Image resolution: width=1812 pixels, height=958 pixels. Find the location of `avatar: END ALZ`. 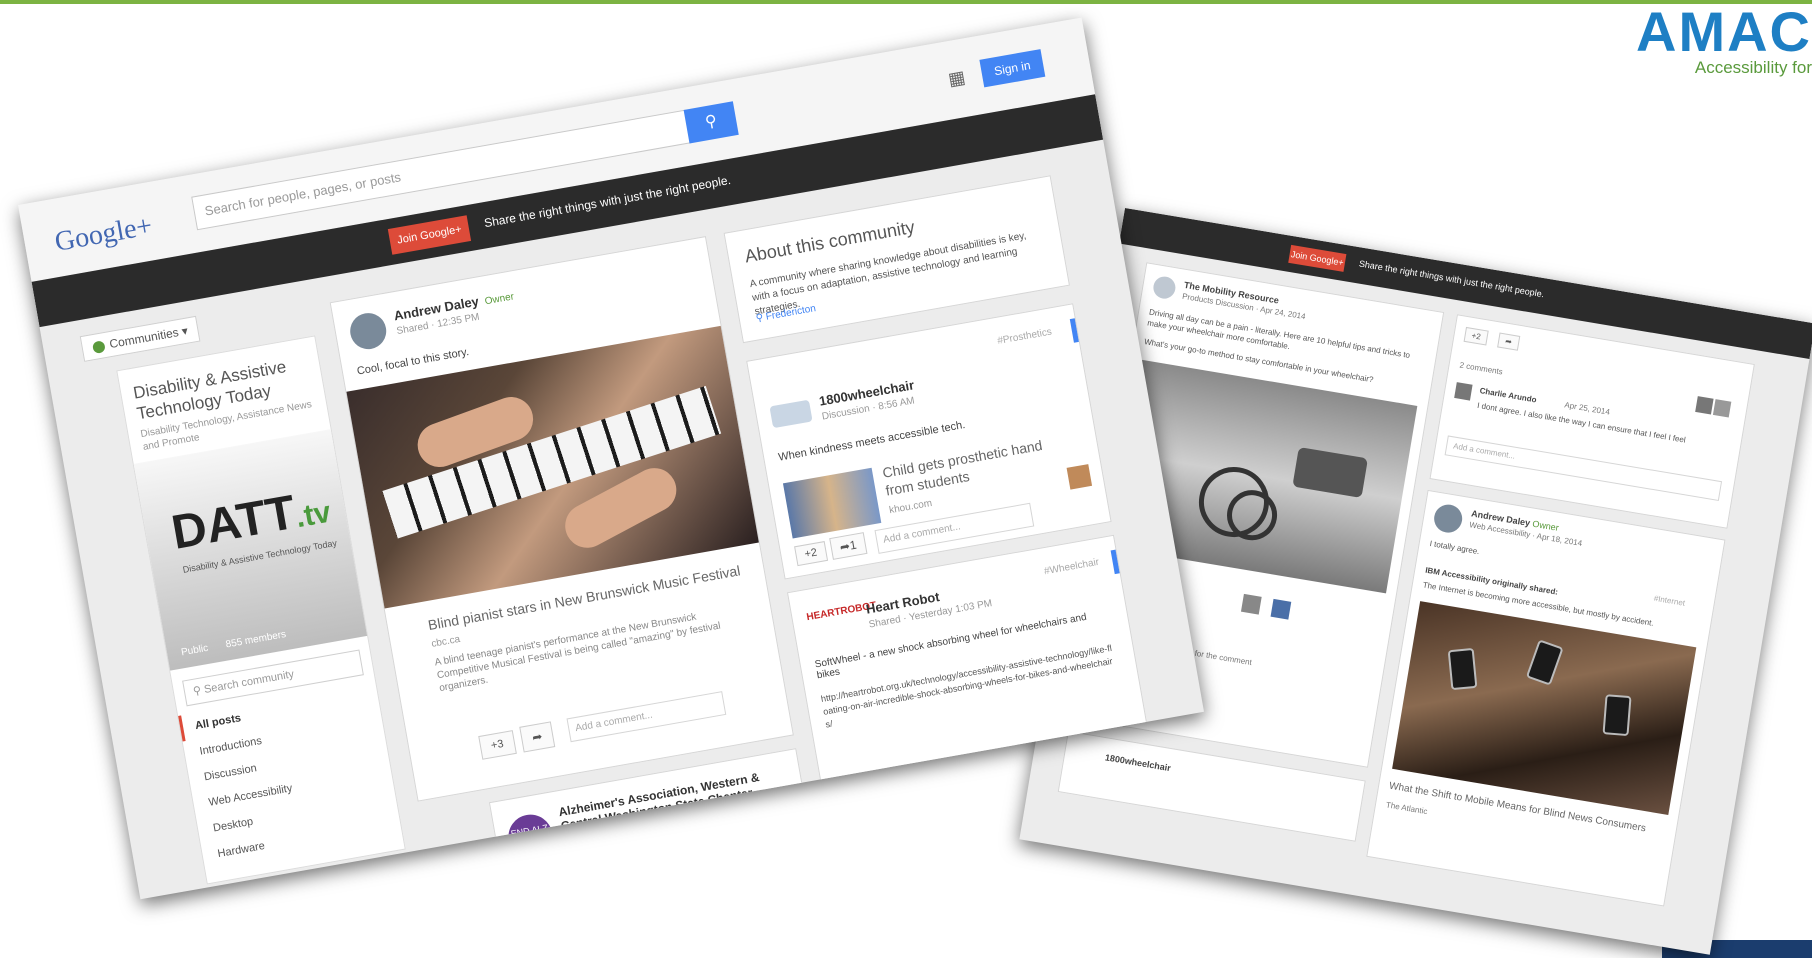

avatar: END ALZ is located at coordinates (530, 837).